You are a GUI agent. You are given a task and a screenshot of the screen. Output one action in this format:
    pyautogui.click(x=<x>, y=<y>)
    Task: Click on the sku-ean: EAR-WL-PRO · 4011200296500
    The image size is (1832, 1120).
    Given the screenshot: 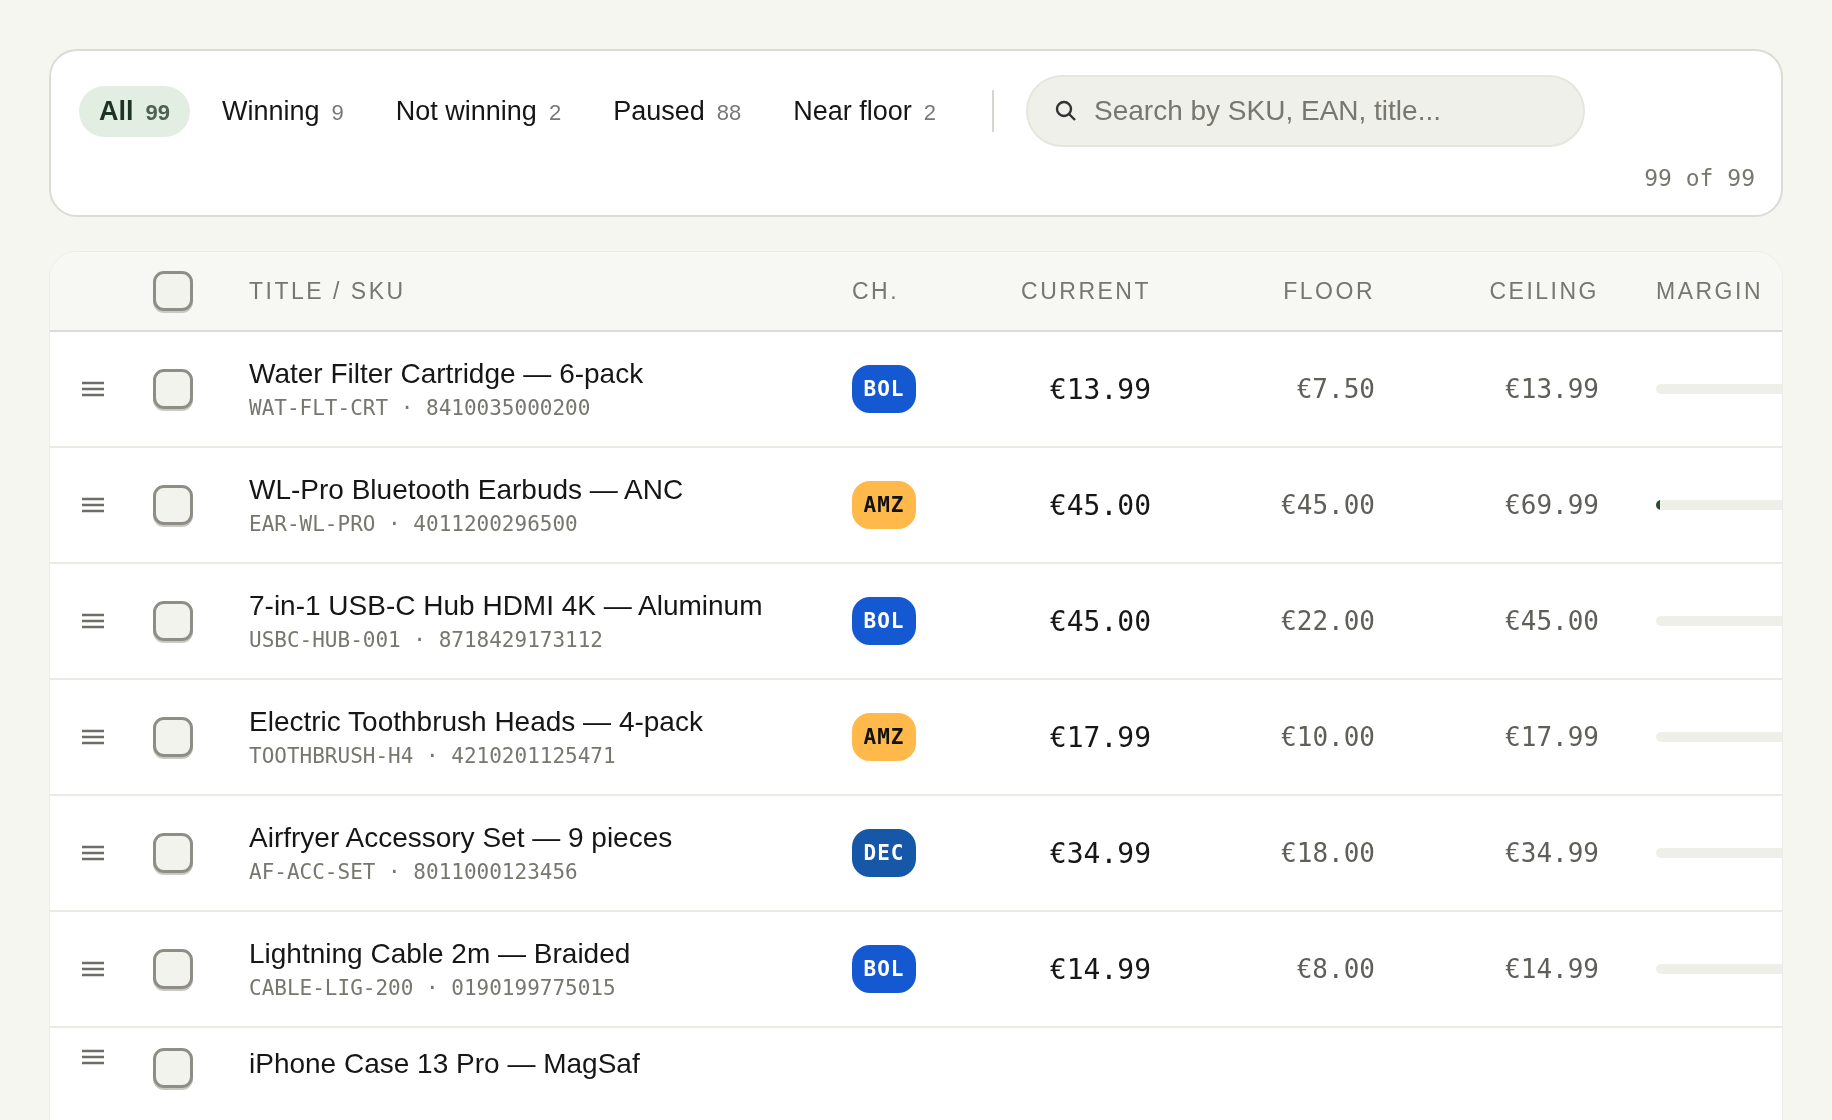 What is the action you would take?
    pyautogui.click(x=414, y=524)
    